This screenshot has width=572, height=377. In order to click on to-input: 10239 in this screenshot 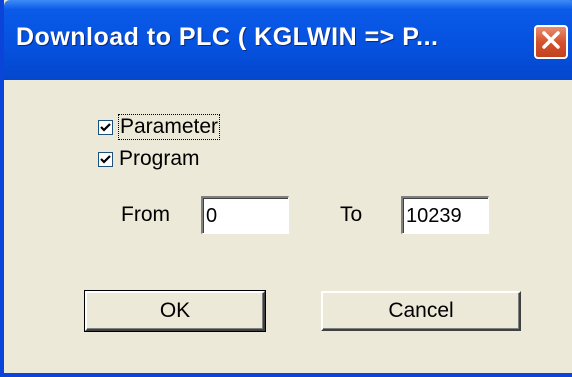, I will do `click(445, 215)`.